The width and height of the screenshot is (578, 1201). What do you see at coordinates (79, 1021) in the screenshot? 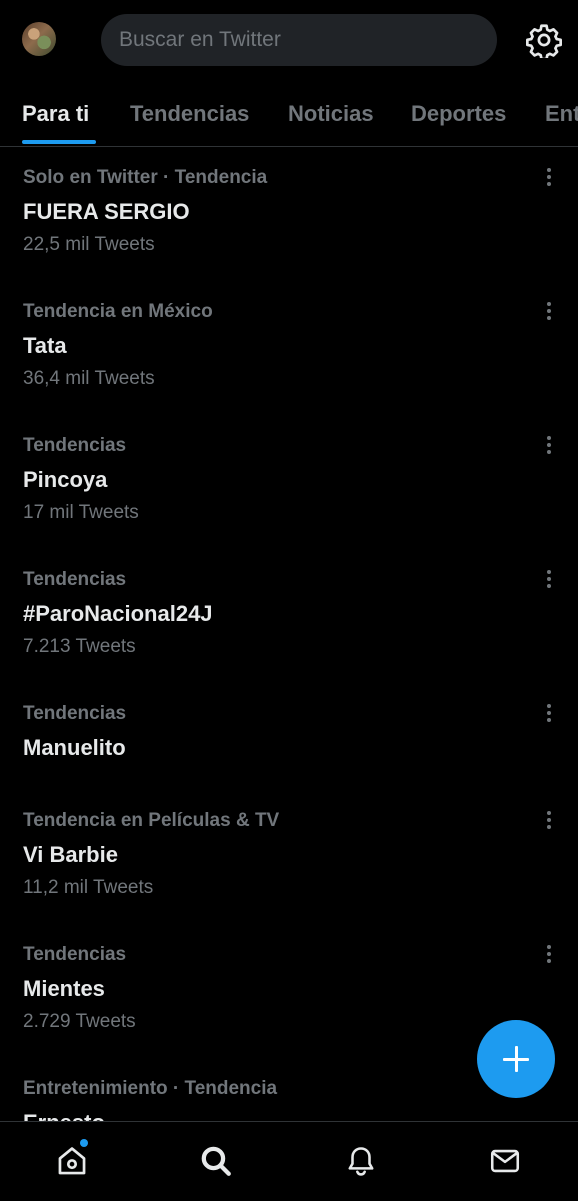
I see `trend-tweet-count: 2.729 Tweets` at bounding box center [79, 1021].